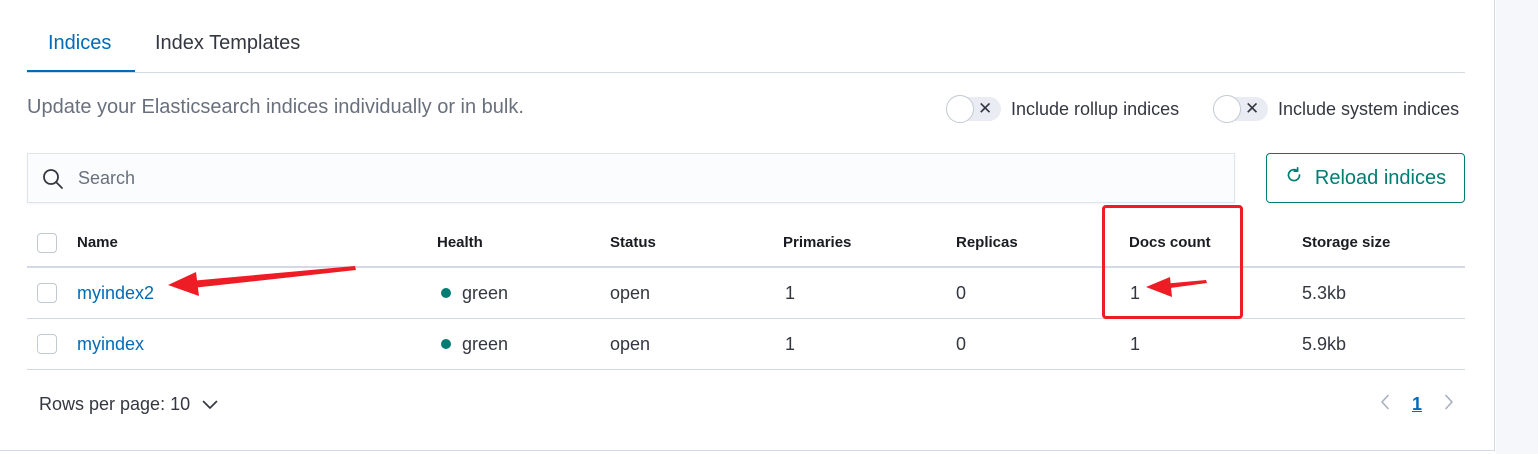 Image resolution: width=1538 pixels, height=454 pixels. I want to click on arrow-to-index-name, so click(262, 281).